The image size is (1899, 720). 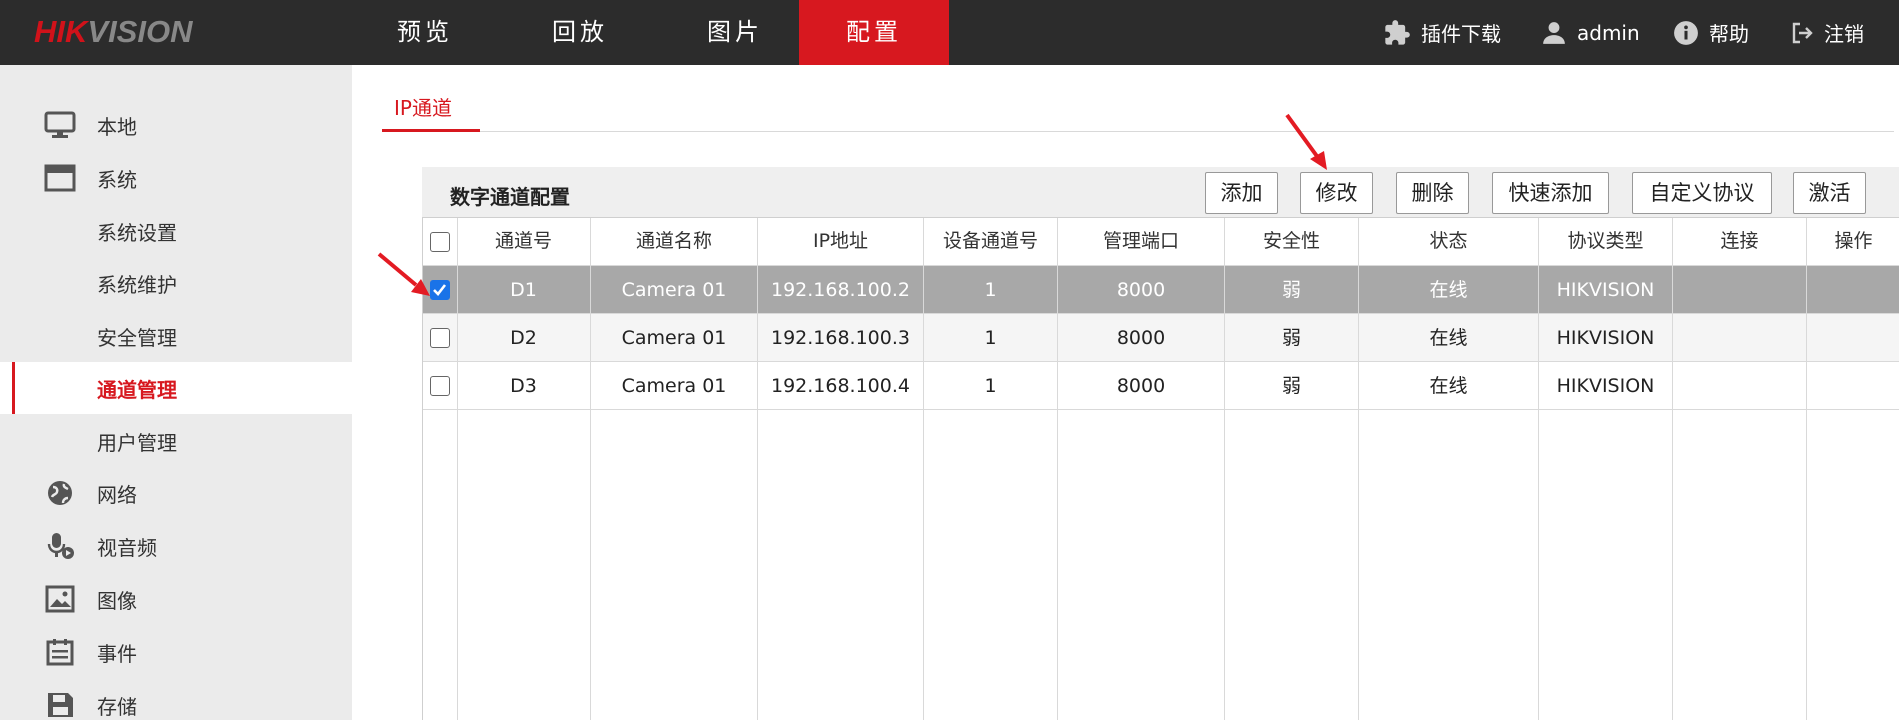 I want to click on puzzle-icon, so click(x=1397, y=32).